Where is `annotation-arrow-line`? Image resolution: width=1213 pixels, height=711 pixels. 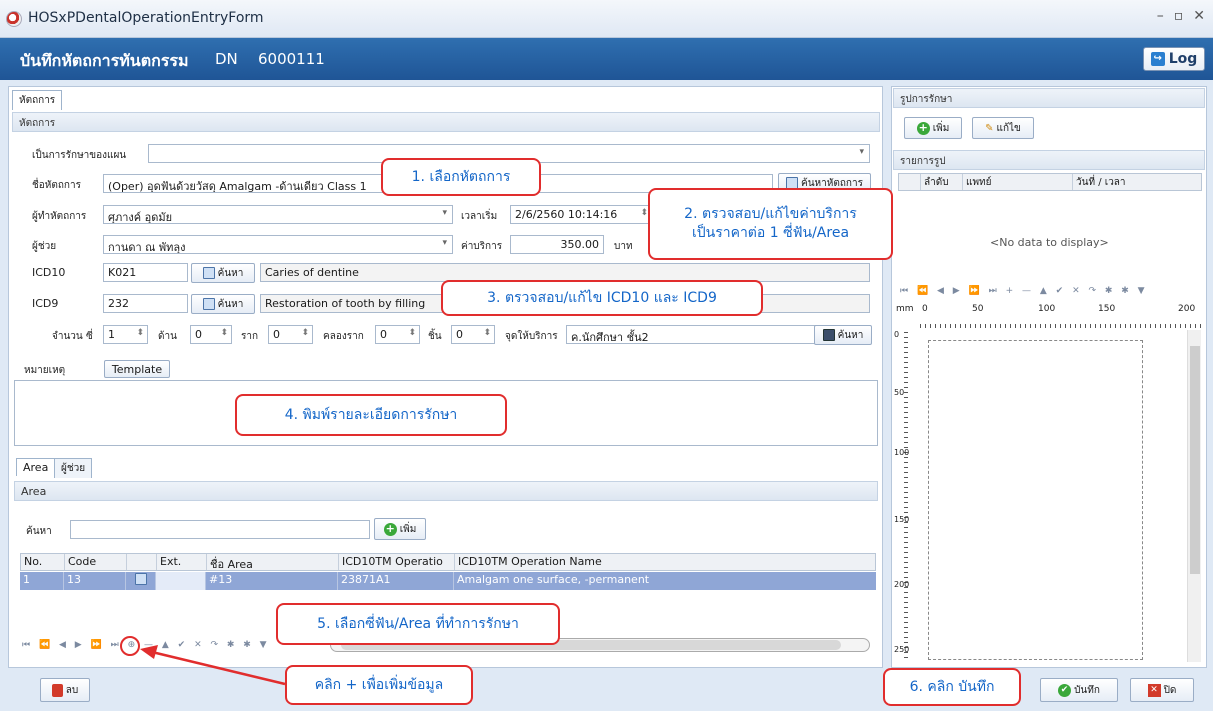 annotation-arrow-line is located at coordinates (218, 668).